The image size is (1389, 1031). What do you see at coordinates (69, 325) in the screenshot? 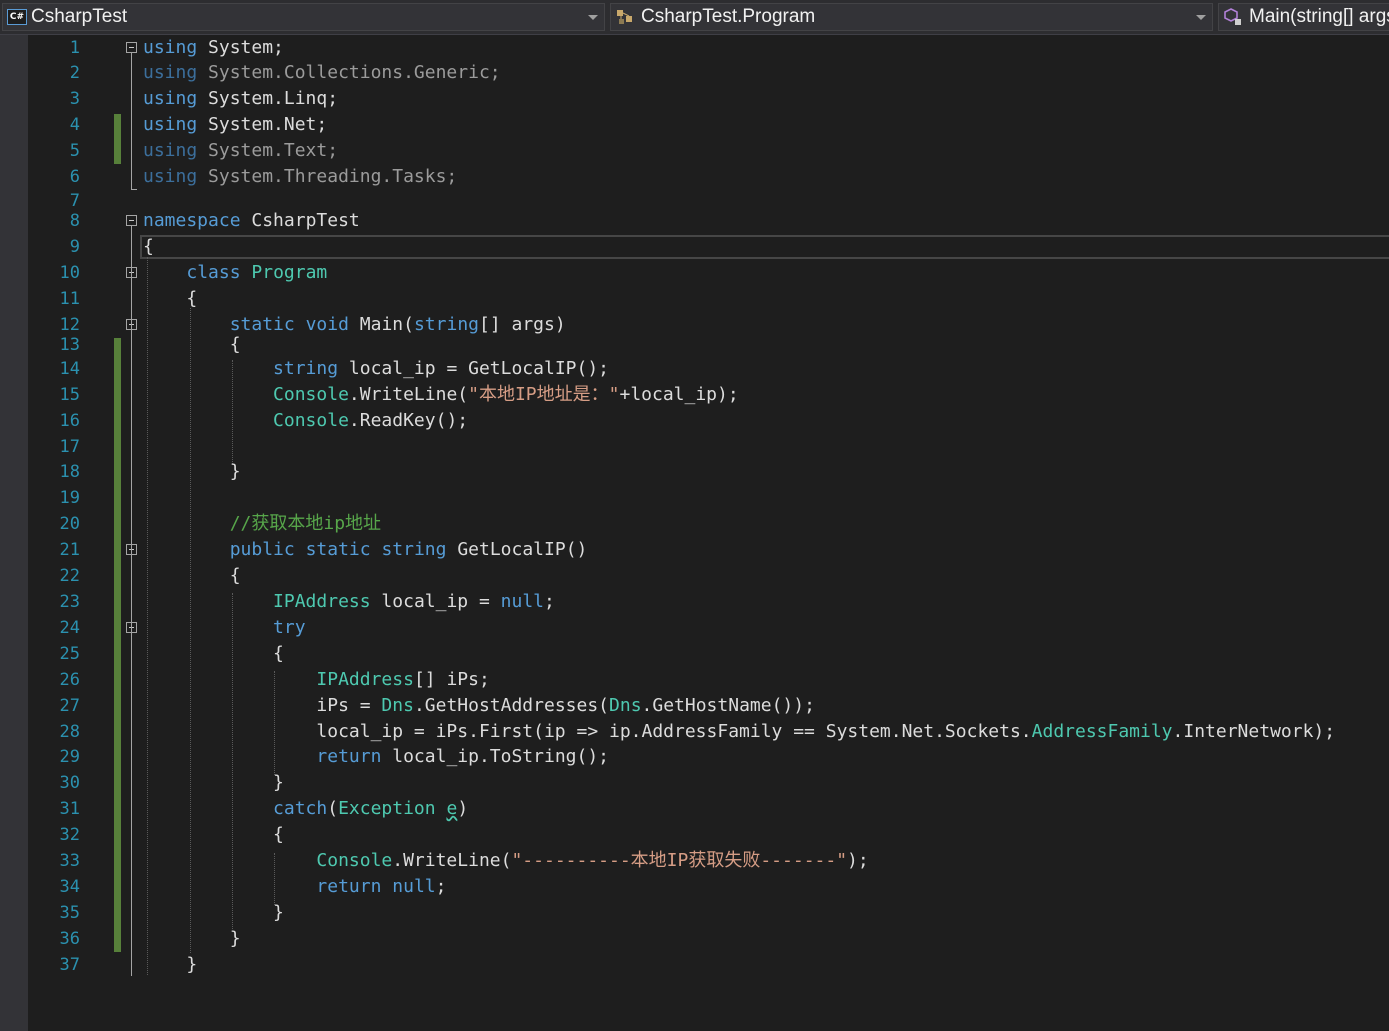
I see `line-number: 12` at bounding box center [69, 325].